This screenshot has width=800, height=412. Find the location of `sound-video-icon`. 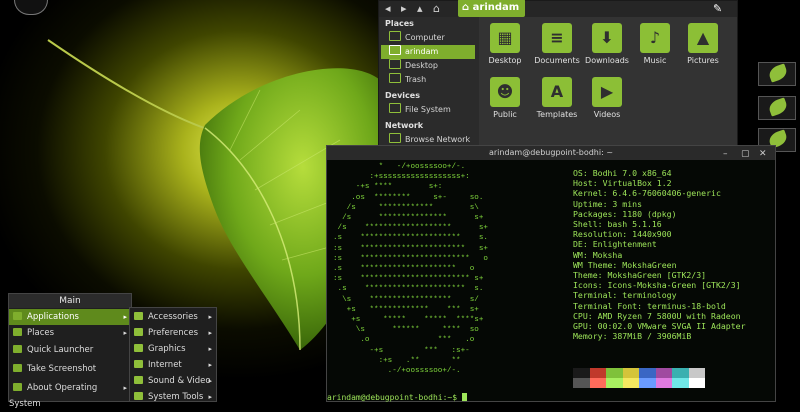

sound-video-icon is located at coordinates (138, 380).